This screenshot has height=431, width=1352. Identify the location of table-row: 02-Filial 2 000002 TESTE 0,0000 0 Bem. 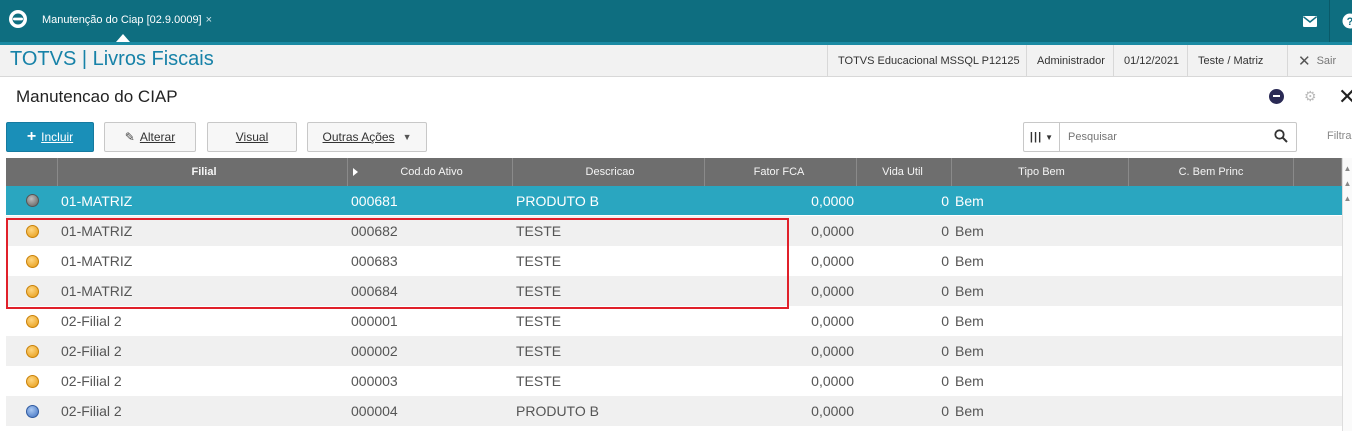
(674, 351).